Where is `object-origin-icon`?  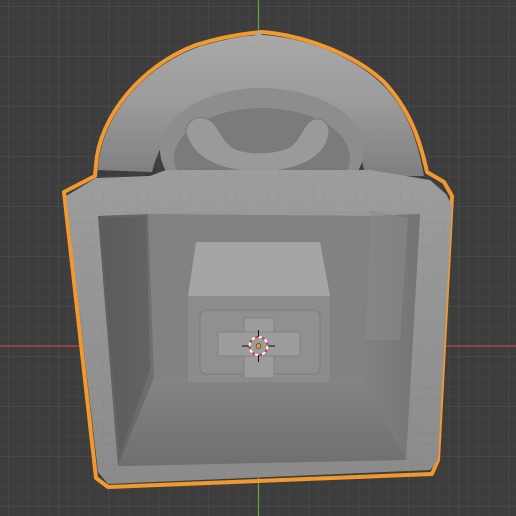
object-origin-icon is located at coordinates (258, 346).